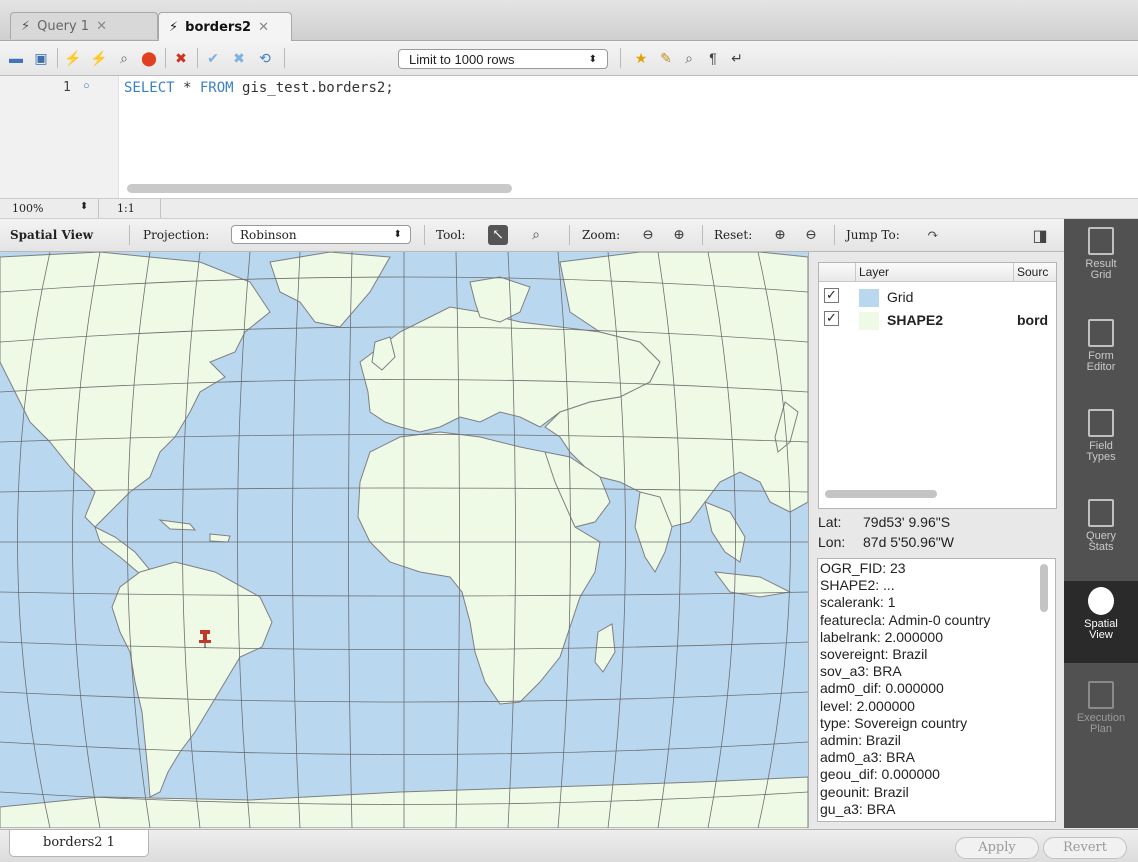  Describe the element at coordinates (59, 137) in the screenshot. I see `editor-gutter: 1 ○` at that location.